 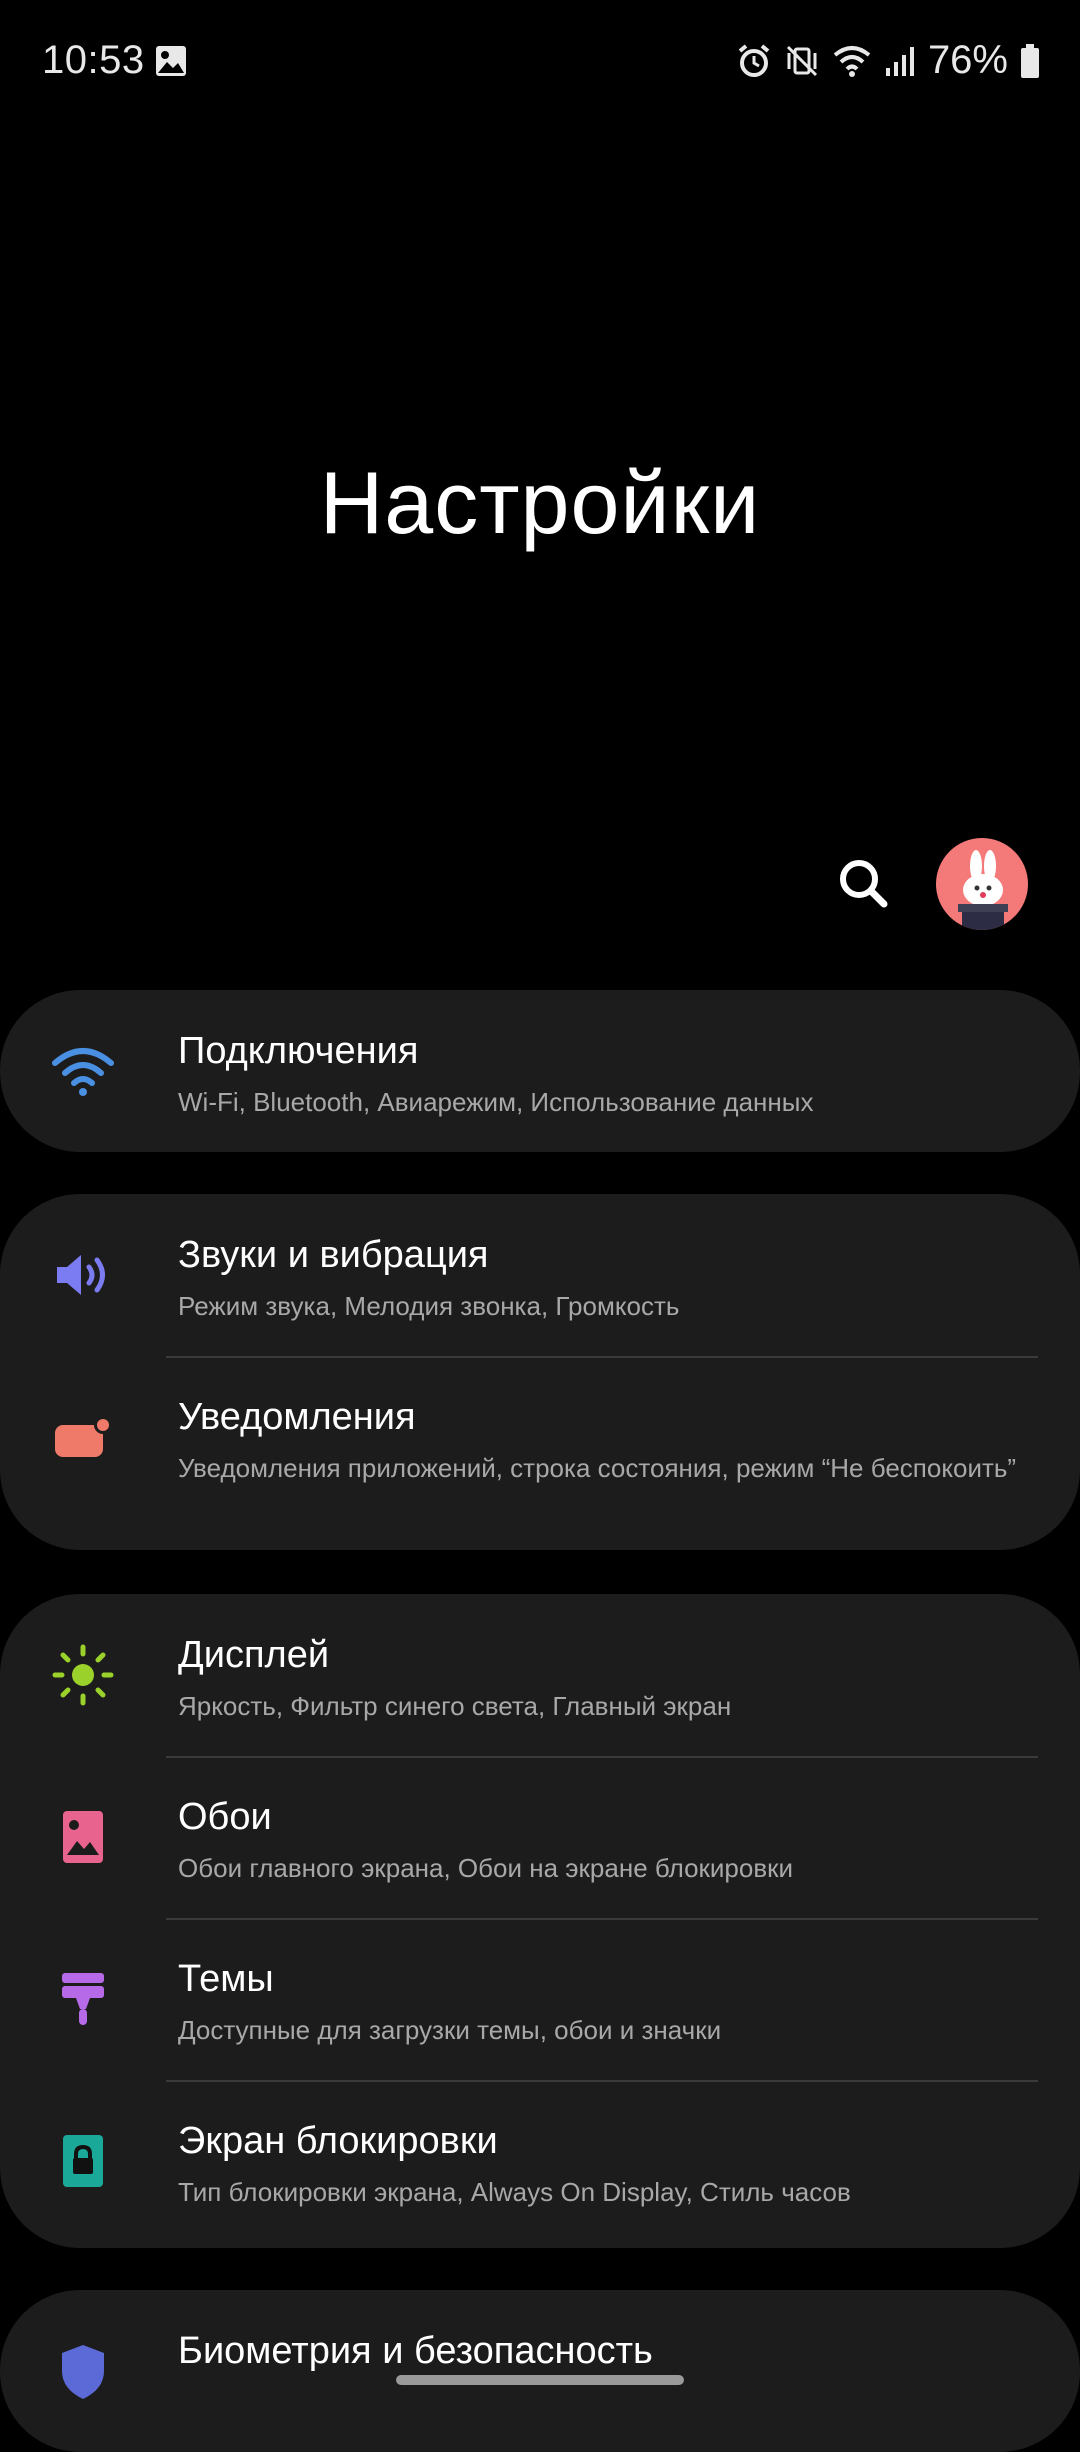 What do you see at coordinates (171, 63) in the screenshot?
I see `gallery-notification-icon` at bounding box center [171, 63].